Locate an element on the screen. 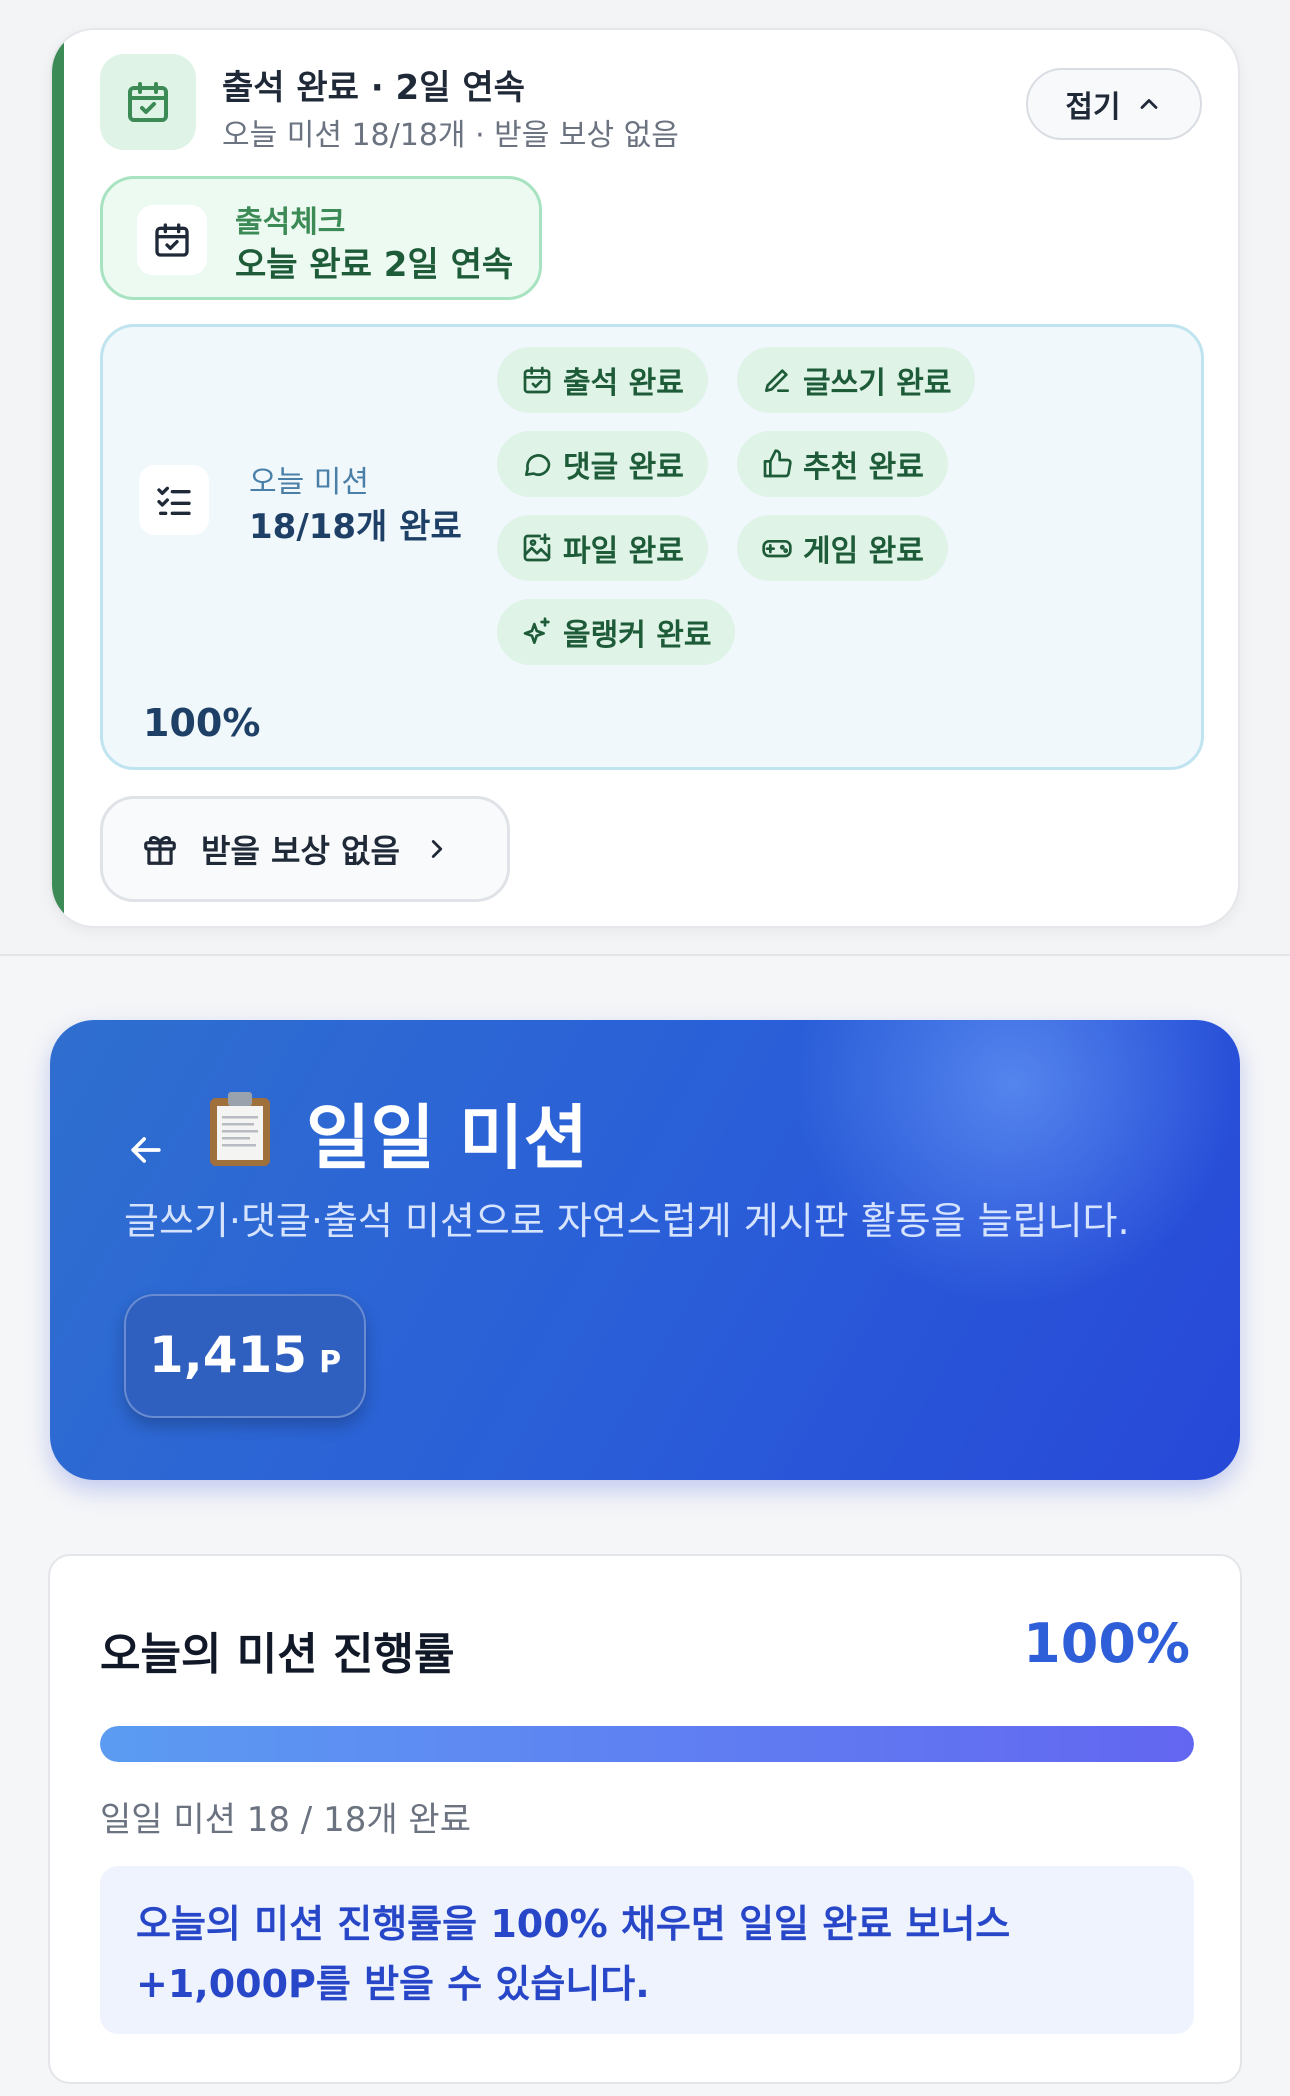 This screenshot has width=1290, height=2096. bonus-note-line-1: 오늘의 미션 진행률을 100% 채우면 일일 완료 보너스 is located at coordinates (573, 1924).